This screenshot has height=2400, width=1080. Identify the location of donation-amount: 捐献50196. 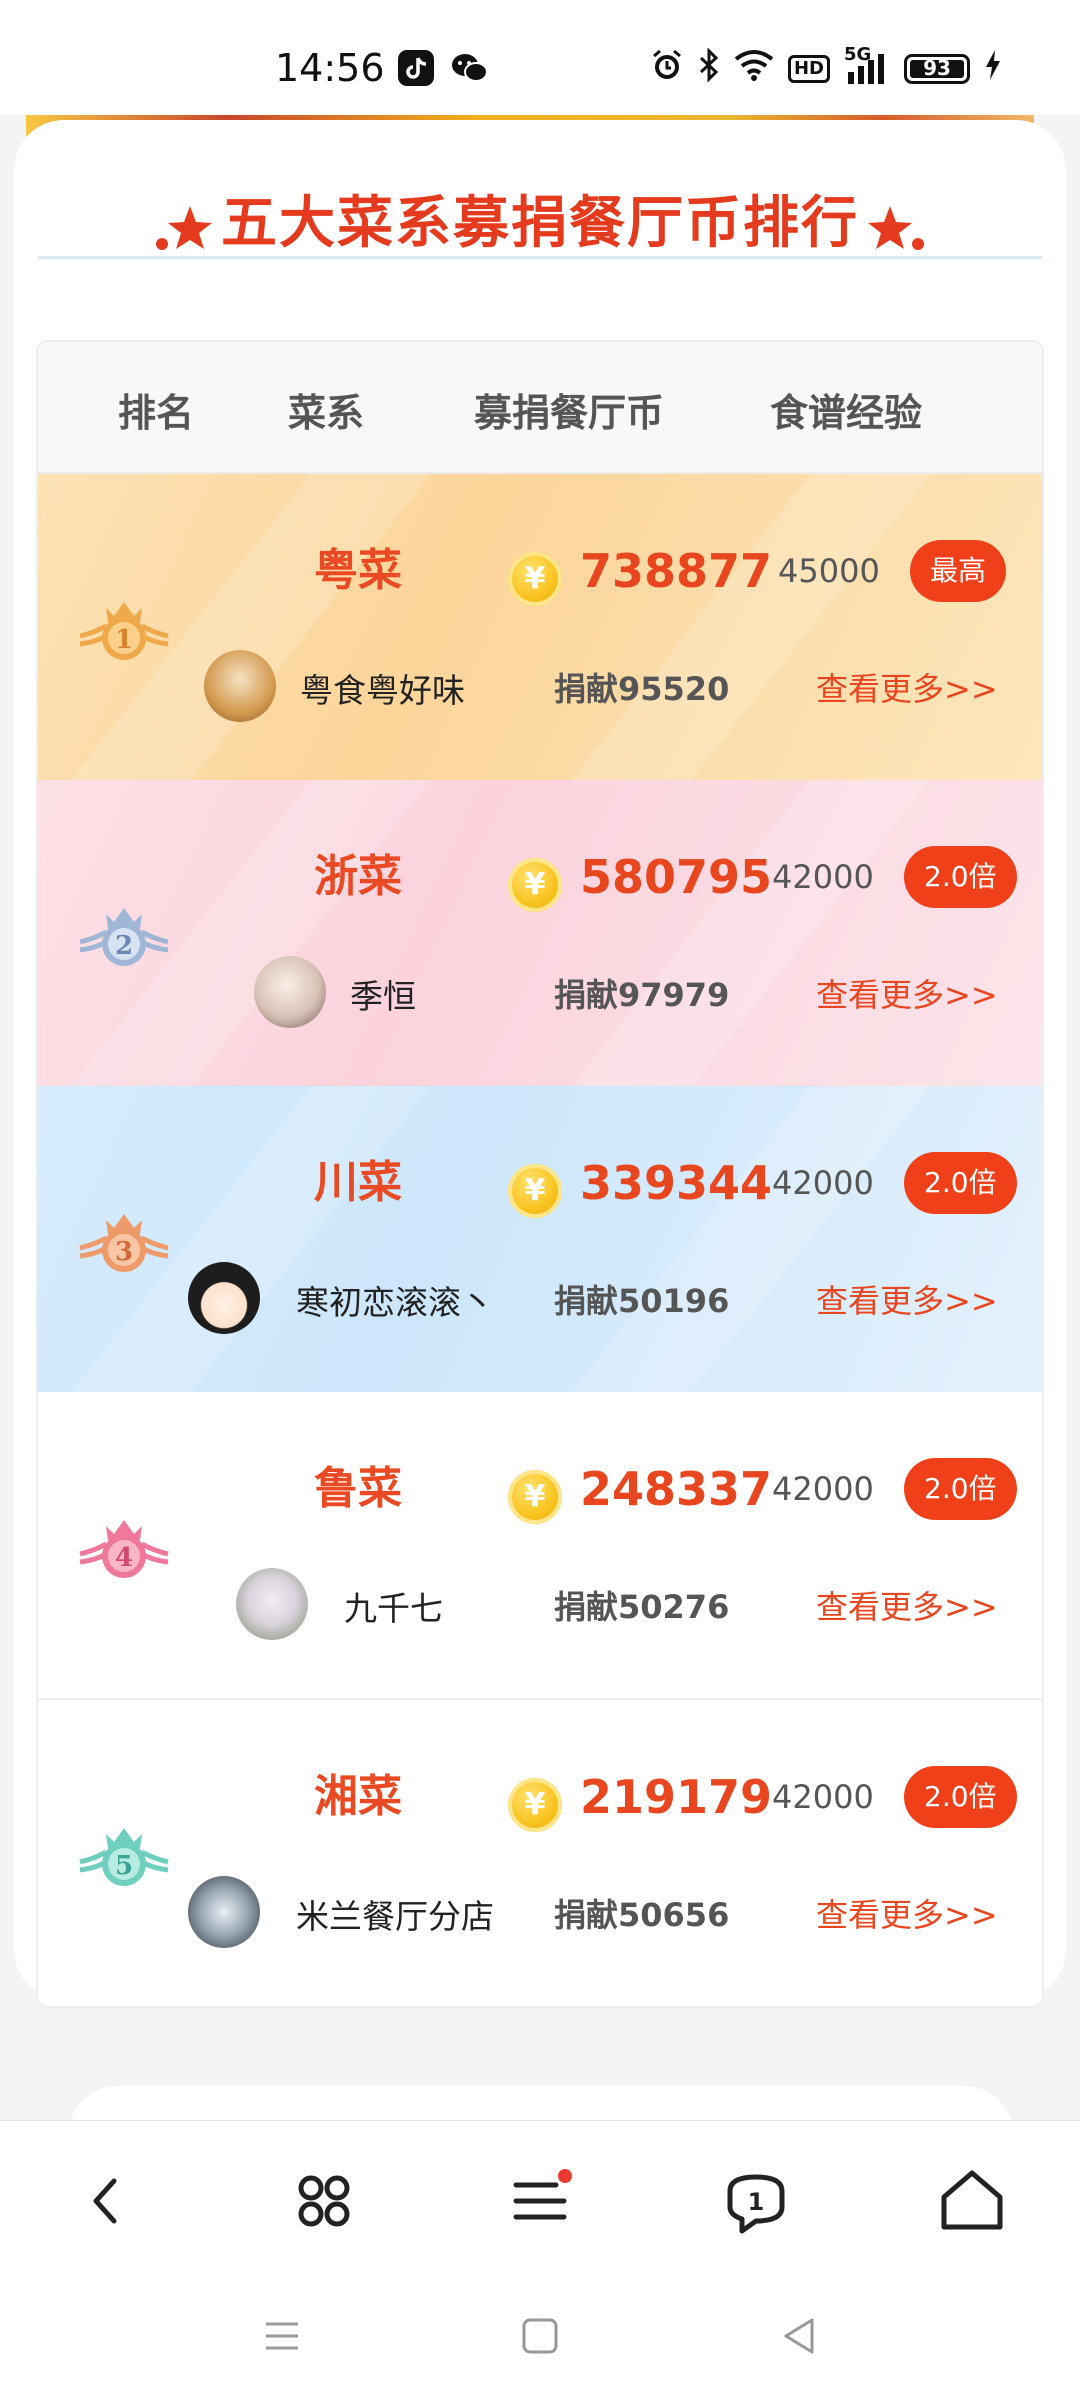
(642, 1301).